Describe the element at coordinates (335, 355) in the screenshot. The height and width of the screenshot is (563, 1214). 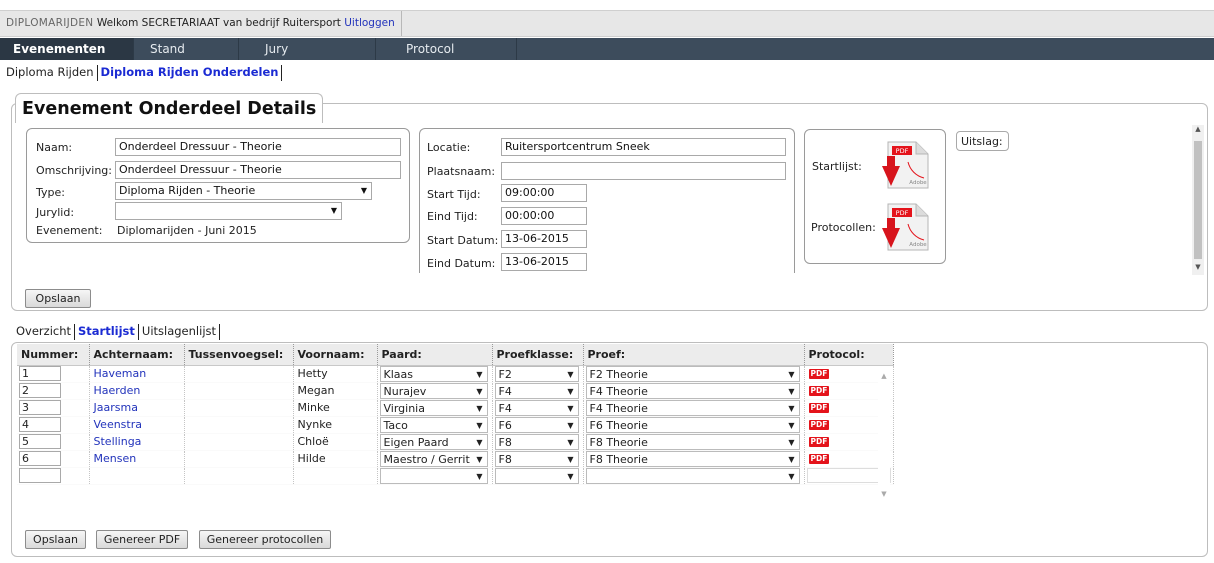
I see `col-voornaam: Voornaam:` at that location.